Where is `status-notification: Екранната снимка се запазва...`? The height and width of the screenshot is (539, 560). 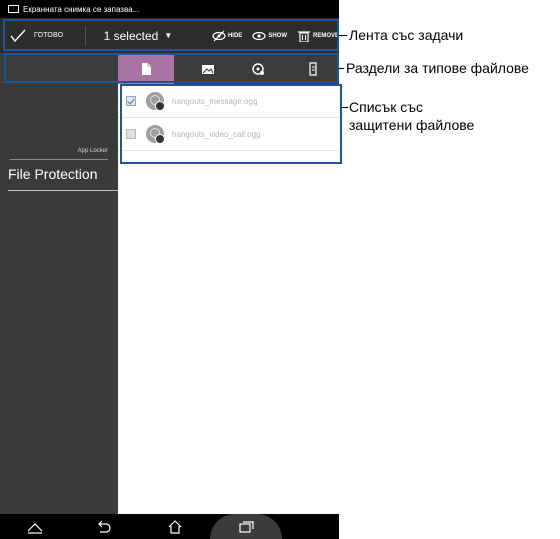 status-notification: Екранната снимка се запазва... is located at coordinates (81, 9).